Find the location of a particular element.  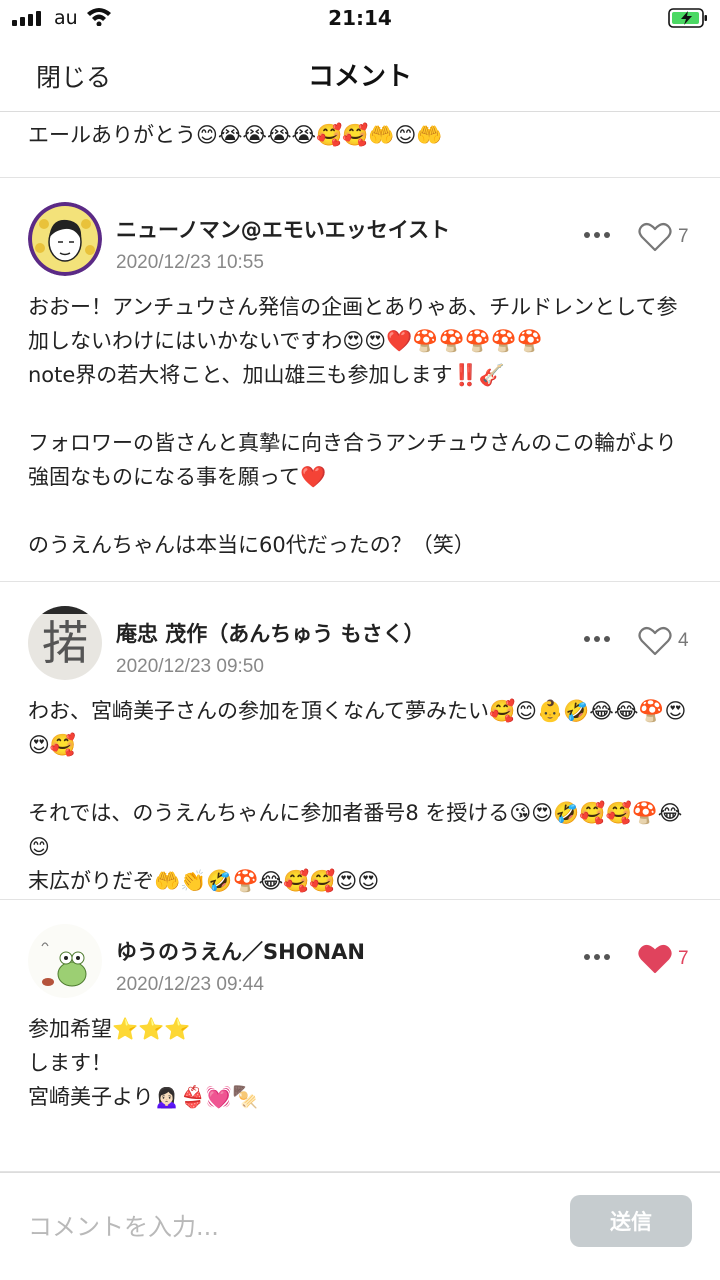

comment-timestamp: 2020/12/23 10:55 is located at coordinates (190, 262).